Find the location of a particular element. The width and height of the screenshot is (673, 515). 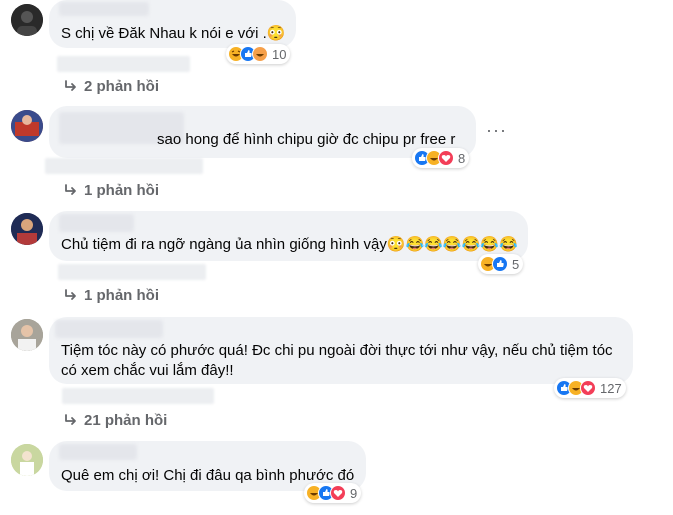

view-replies-link: 21 phản hồi is located at coordinates (115, 420).